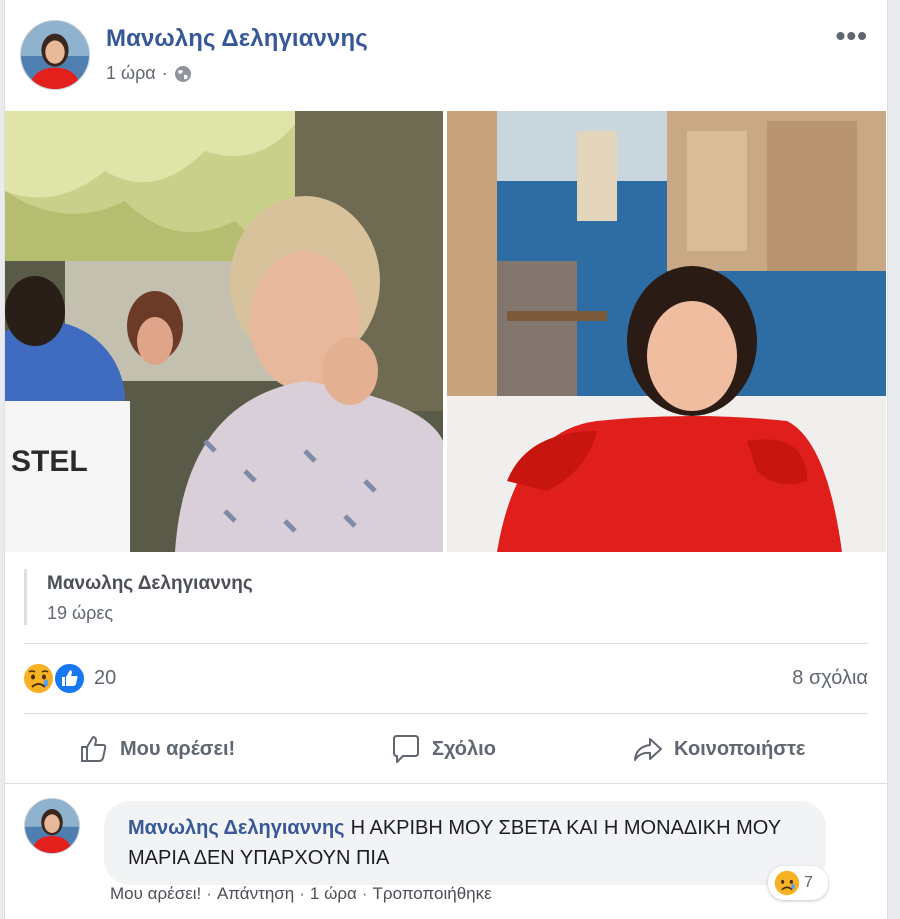 This screenshot has width=900, height=919. Describe the element at coordinates (94, 749) in the screenshot. I see `thumbs-up-icon` at that location.